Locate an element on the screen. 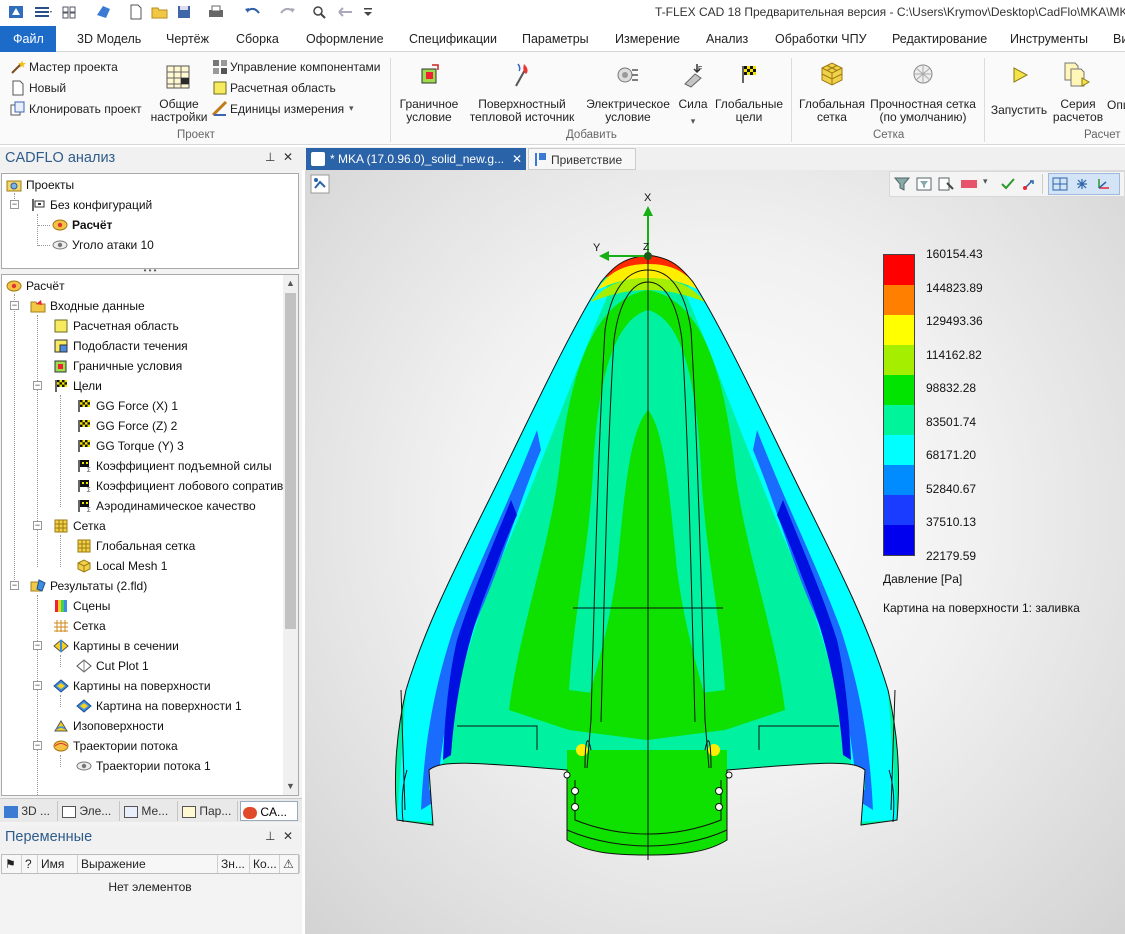 This screenshot has height=934, width=1125. tab-edit: Редактирование is located at coordinates (939, 39).